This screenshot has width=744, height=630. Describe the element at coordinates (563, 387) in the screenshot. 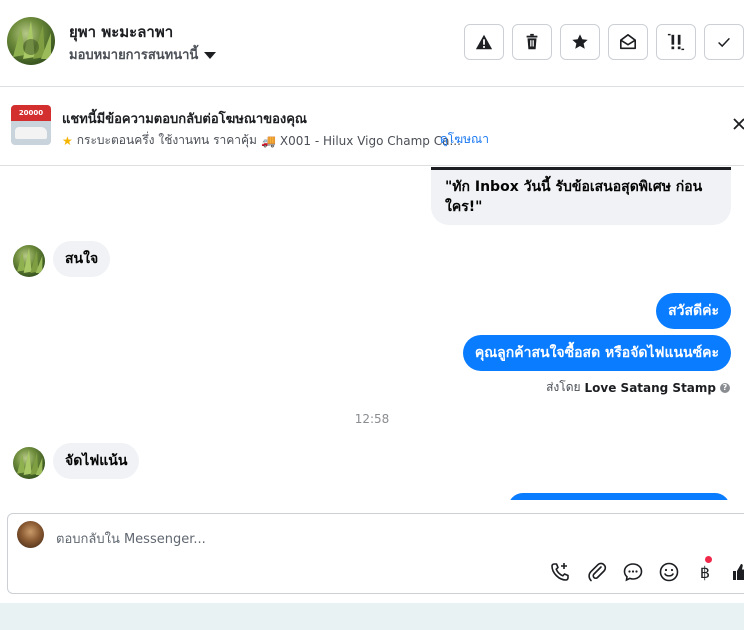

I see `sent-by-prefix: ส่งโดย` at that location.